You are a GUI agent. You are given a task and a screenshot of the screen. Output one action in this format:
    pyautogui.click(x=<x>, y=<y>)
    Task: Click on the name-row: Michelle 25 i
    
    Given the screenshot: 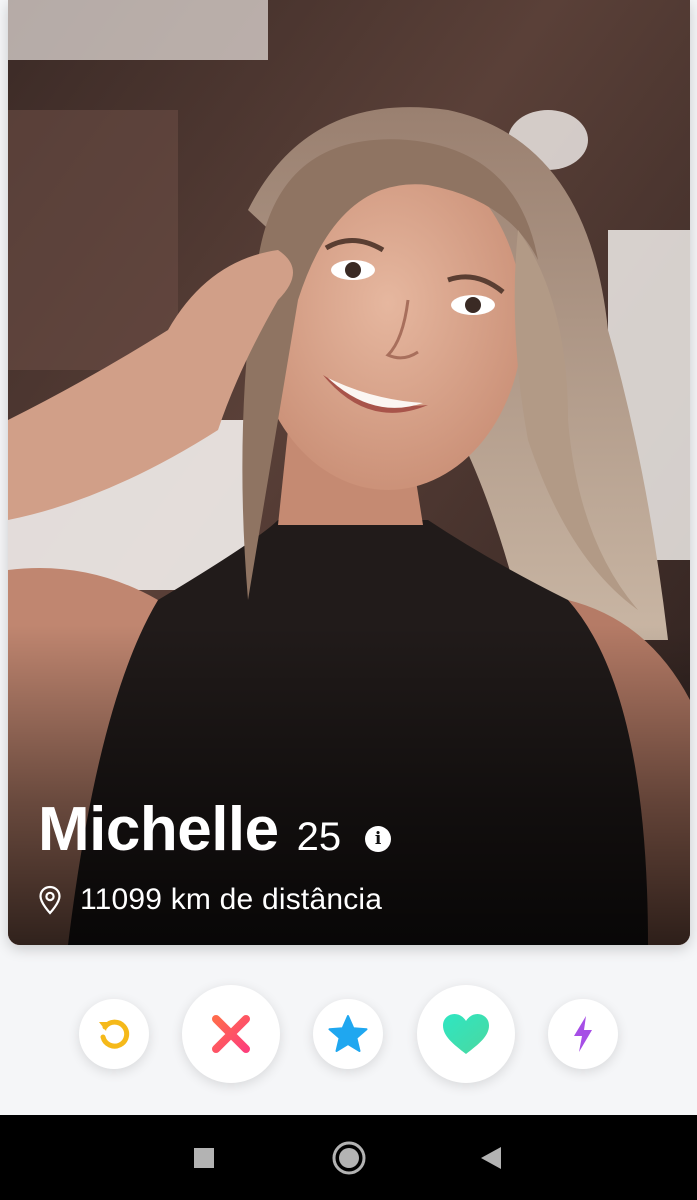 What is the action you would take?
    pyautogui.click(x=215, y=829)
    